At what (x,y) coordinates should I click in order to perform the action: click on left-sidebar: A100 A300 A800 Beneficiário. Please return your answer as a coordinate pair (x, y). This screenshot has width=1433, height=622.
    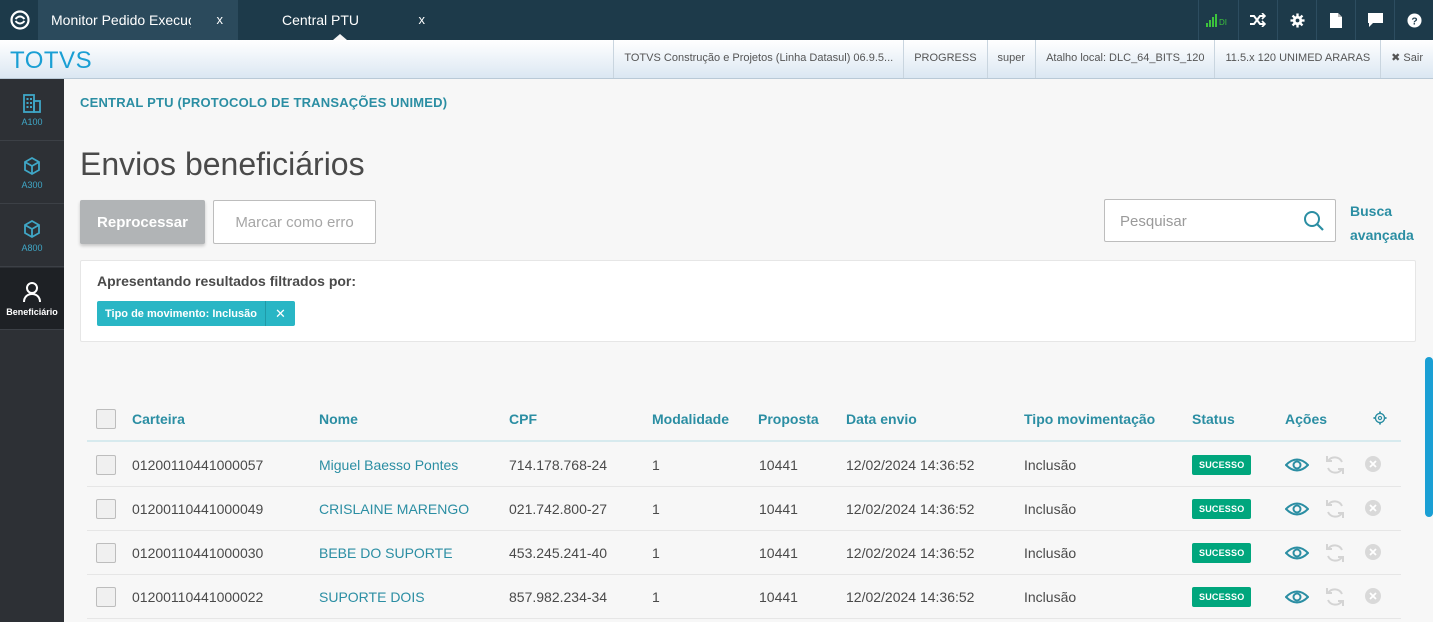
    Looking at the image, I should click on (32, 350).